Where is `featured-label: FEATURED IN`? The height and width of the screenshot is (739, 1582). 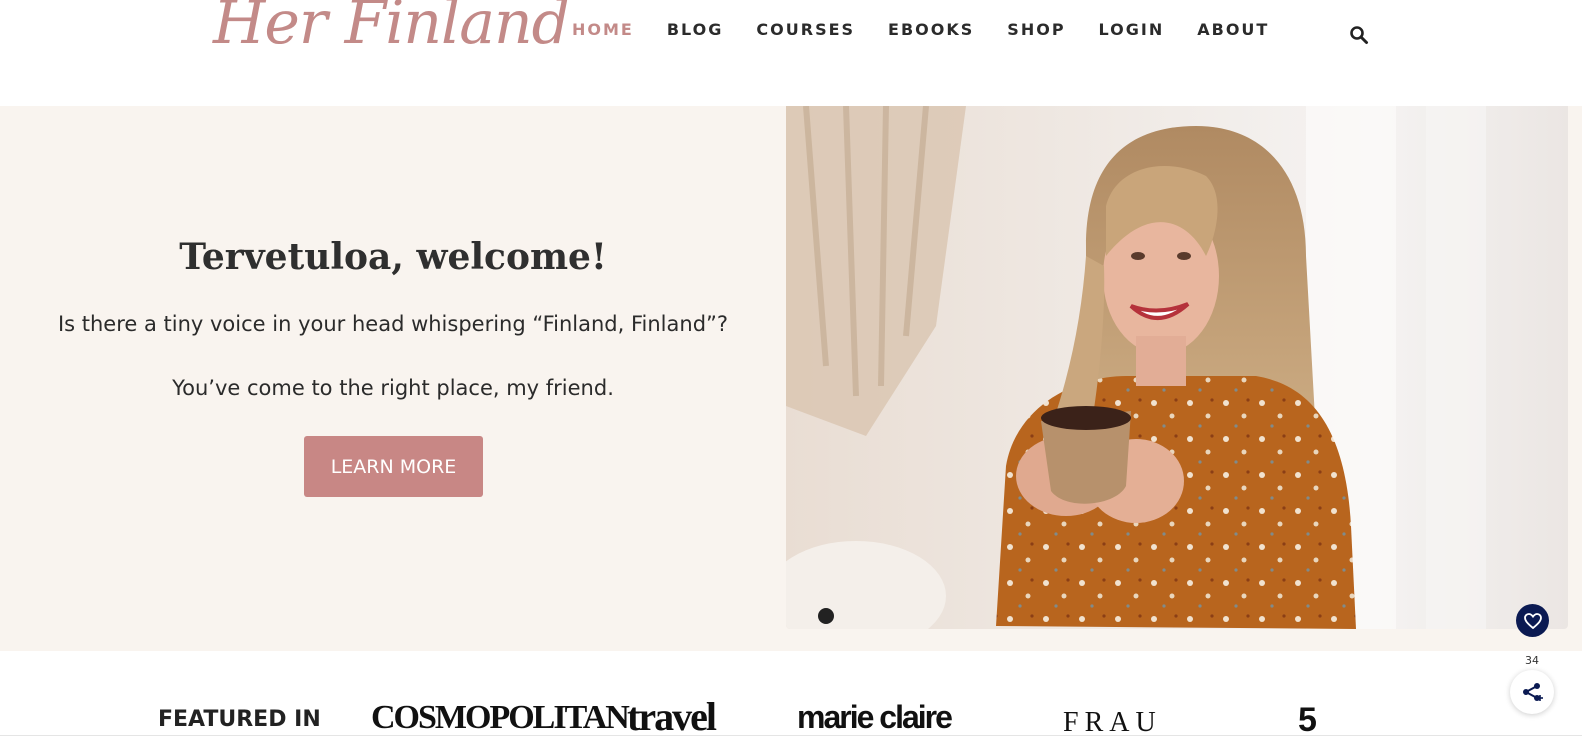 featured-label: FEATURED IN is located at coordinates (239, 719).